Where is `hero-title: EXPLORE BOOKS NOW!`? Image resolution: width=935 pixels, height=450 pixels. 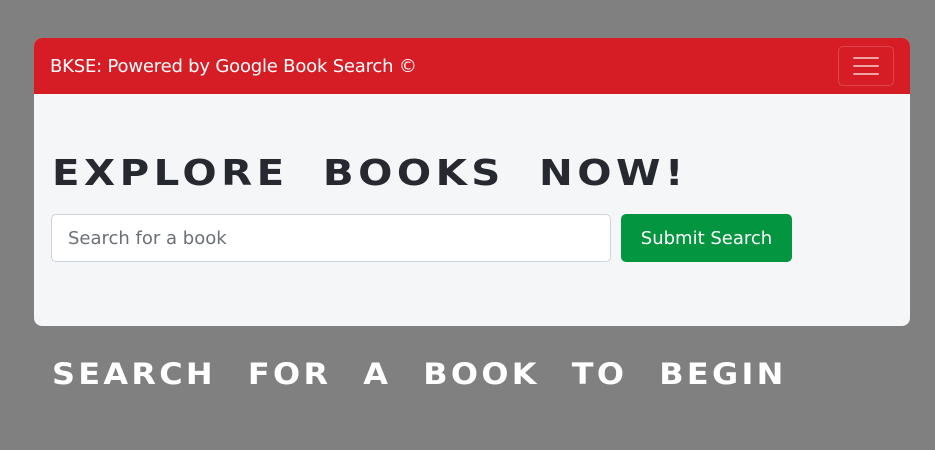 hero-title: EXPLORE BOOKS NOW! is located at coordinates (370, 173).